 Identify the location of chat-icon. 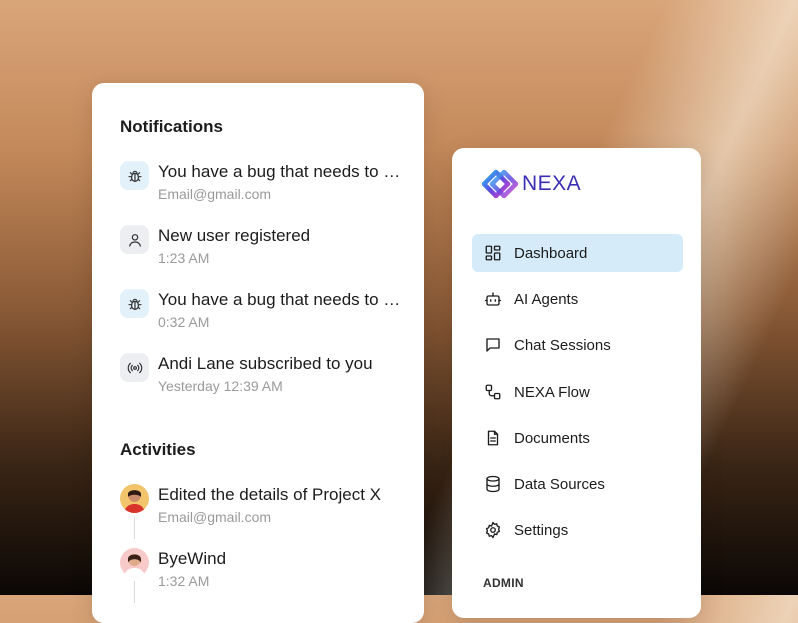
(493, 345).